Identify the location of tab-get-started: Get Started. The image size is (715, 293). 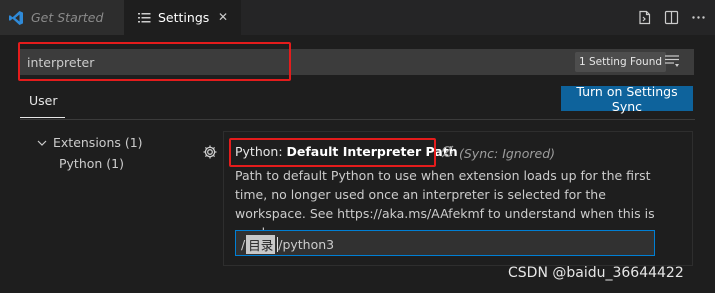
(62, 17).